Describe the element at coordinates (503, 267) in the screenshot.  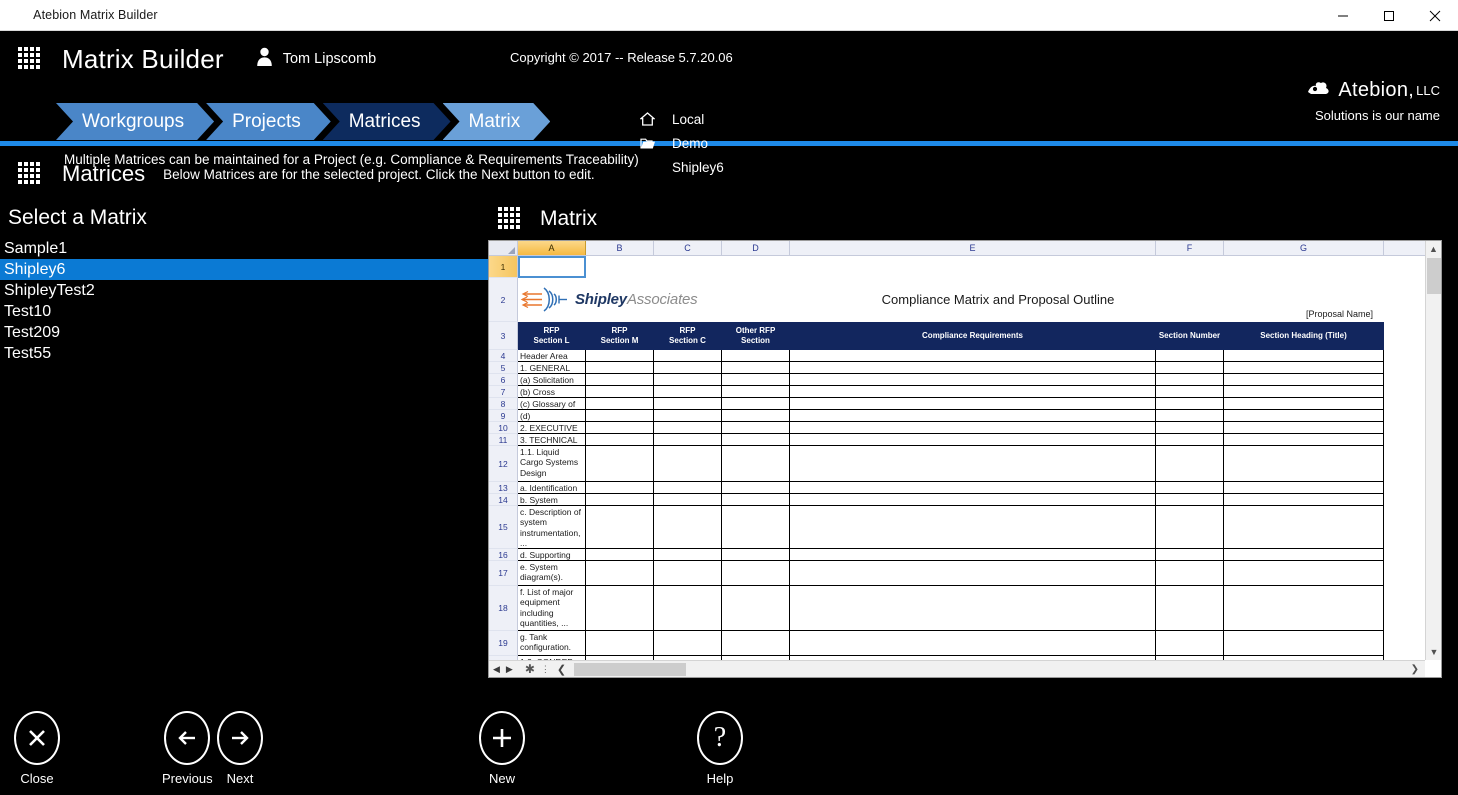
I see `row-header: 1` at that location.